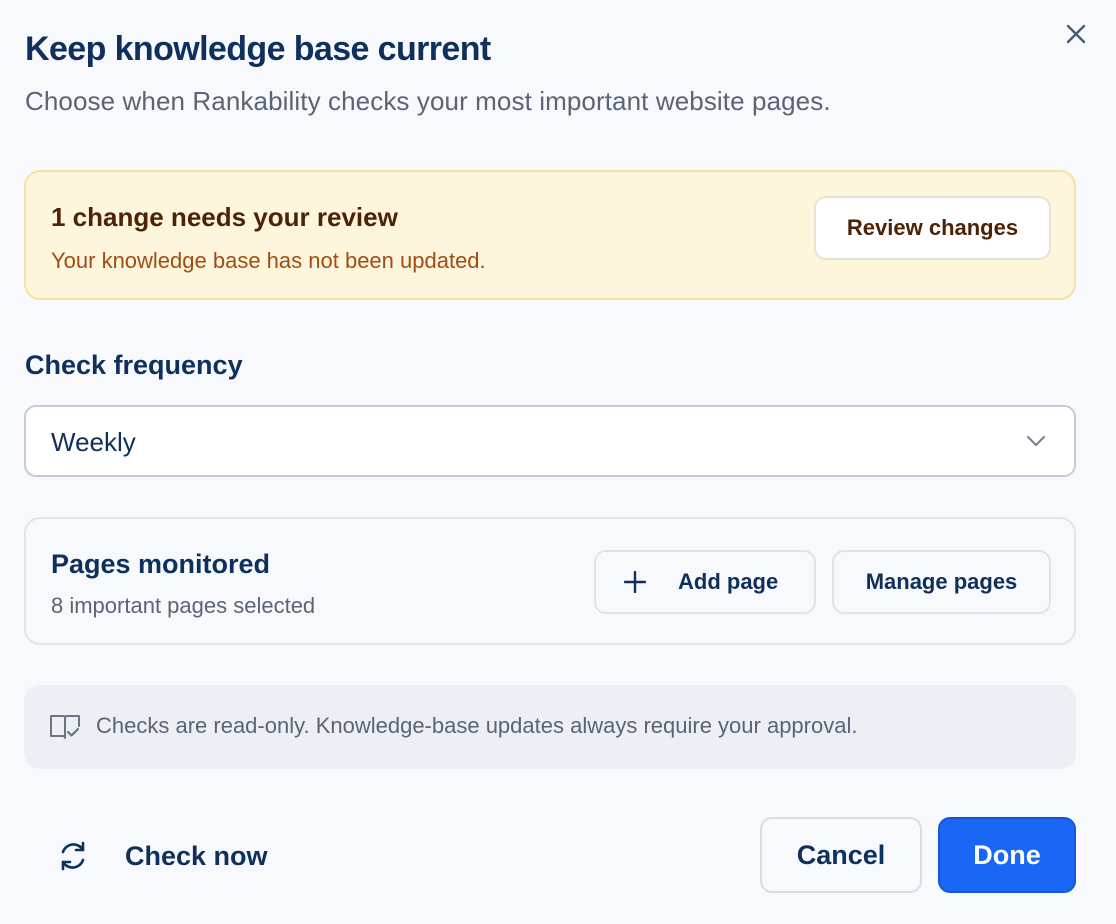  I want to click on close-button, so click(1076, 34).